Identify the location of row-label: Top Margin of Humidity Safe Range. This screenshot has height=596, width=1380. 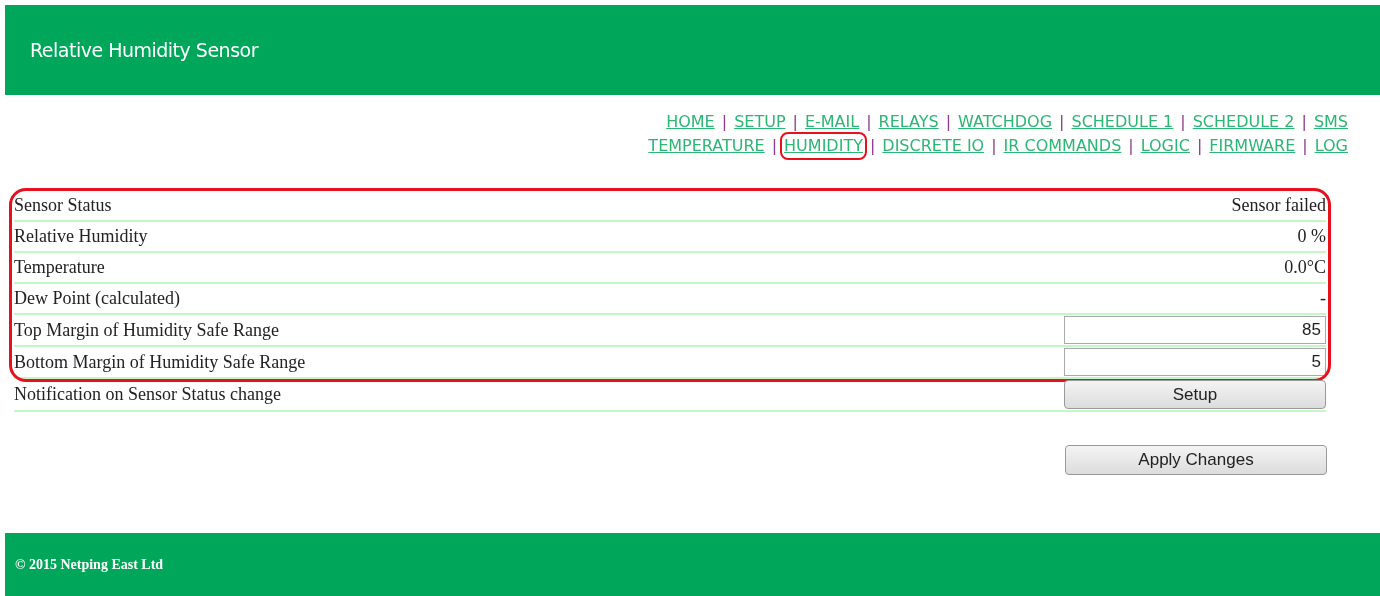
(146, 330).